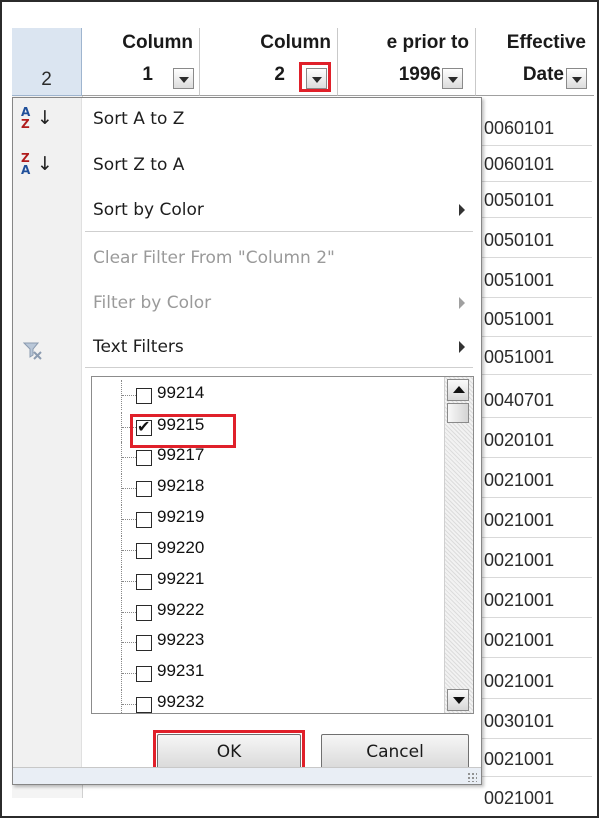  What do you see at coordinates (535, 62) in the screenshot?
I see `column-header-4: Effective Date` at bounding box center [535, 62].